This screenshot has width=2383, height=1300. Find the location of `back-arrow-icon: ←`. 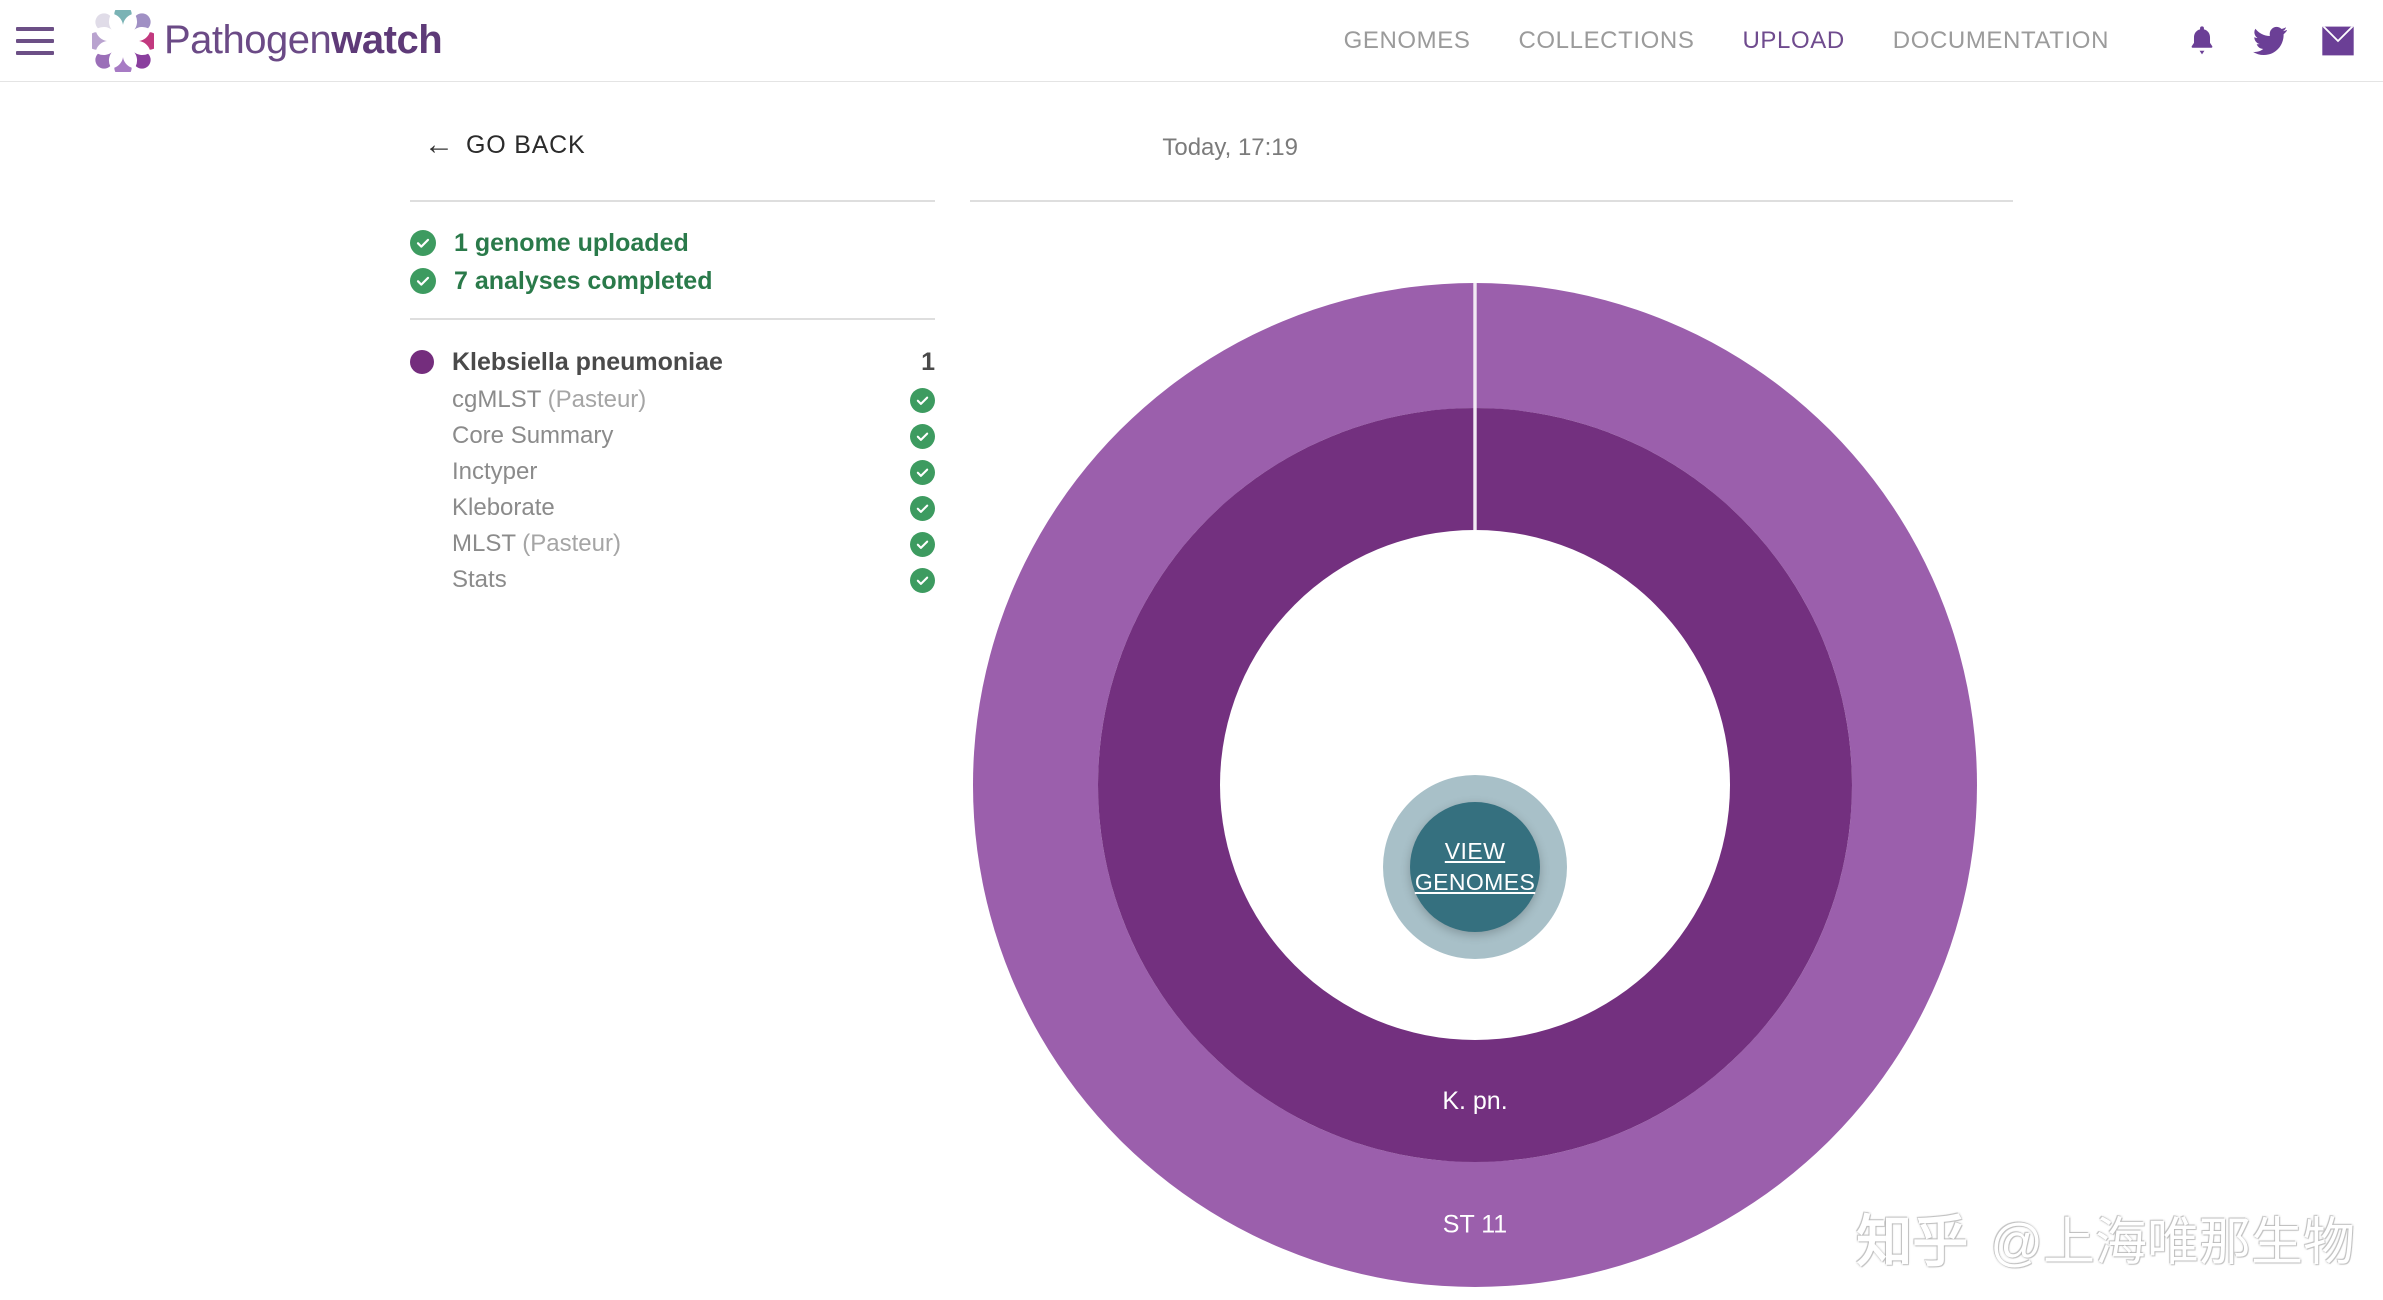

back-arrow-icon: ← is located at coordinates (439, 144).